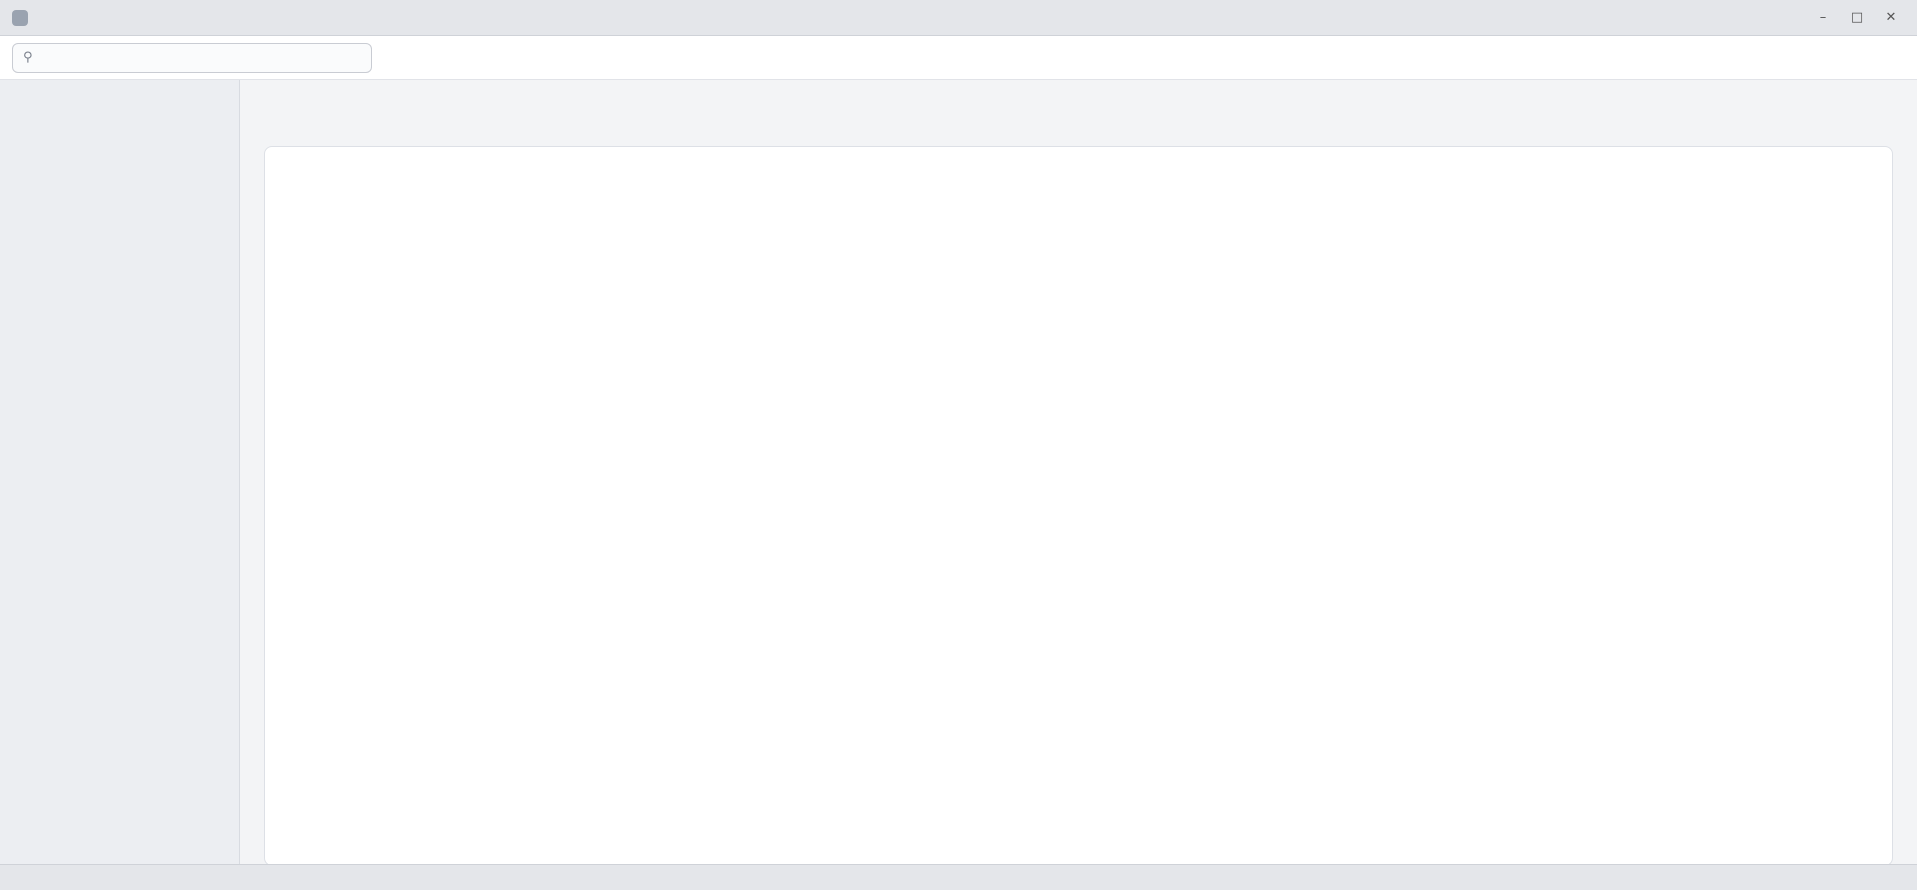 The width and height of the screenshot is (1917, 890). What do you see at coordinates (958, 58) in the screenshot?
I see `toolbar: ⚲` at bounding box center [958, 58].